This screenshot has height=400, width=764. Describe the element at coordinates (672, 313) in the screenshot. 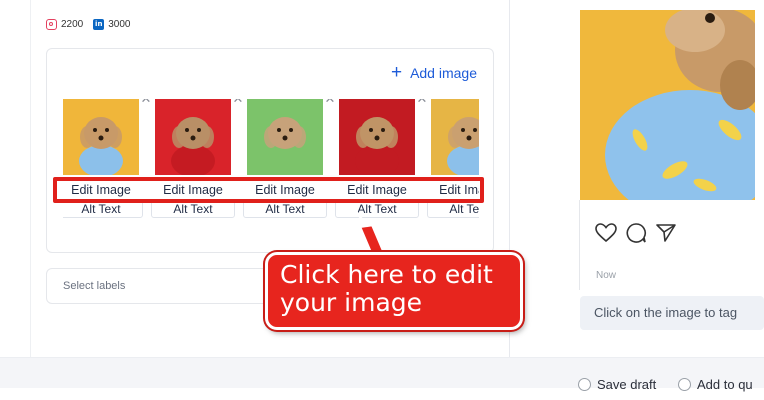

I see `tag-hint-button: Click on the image to tag` at that location.